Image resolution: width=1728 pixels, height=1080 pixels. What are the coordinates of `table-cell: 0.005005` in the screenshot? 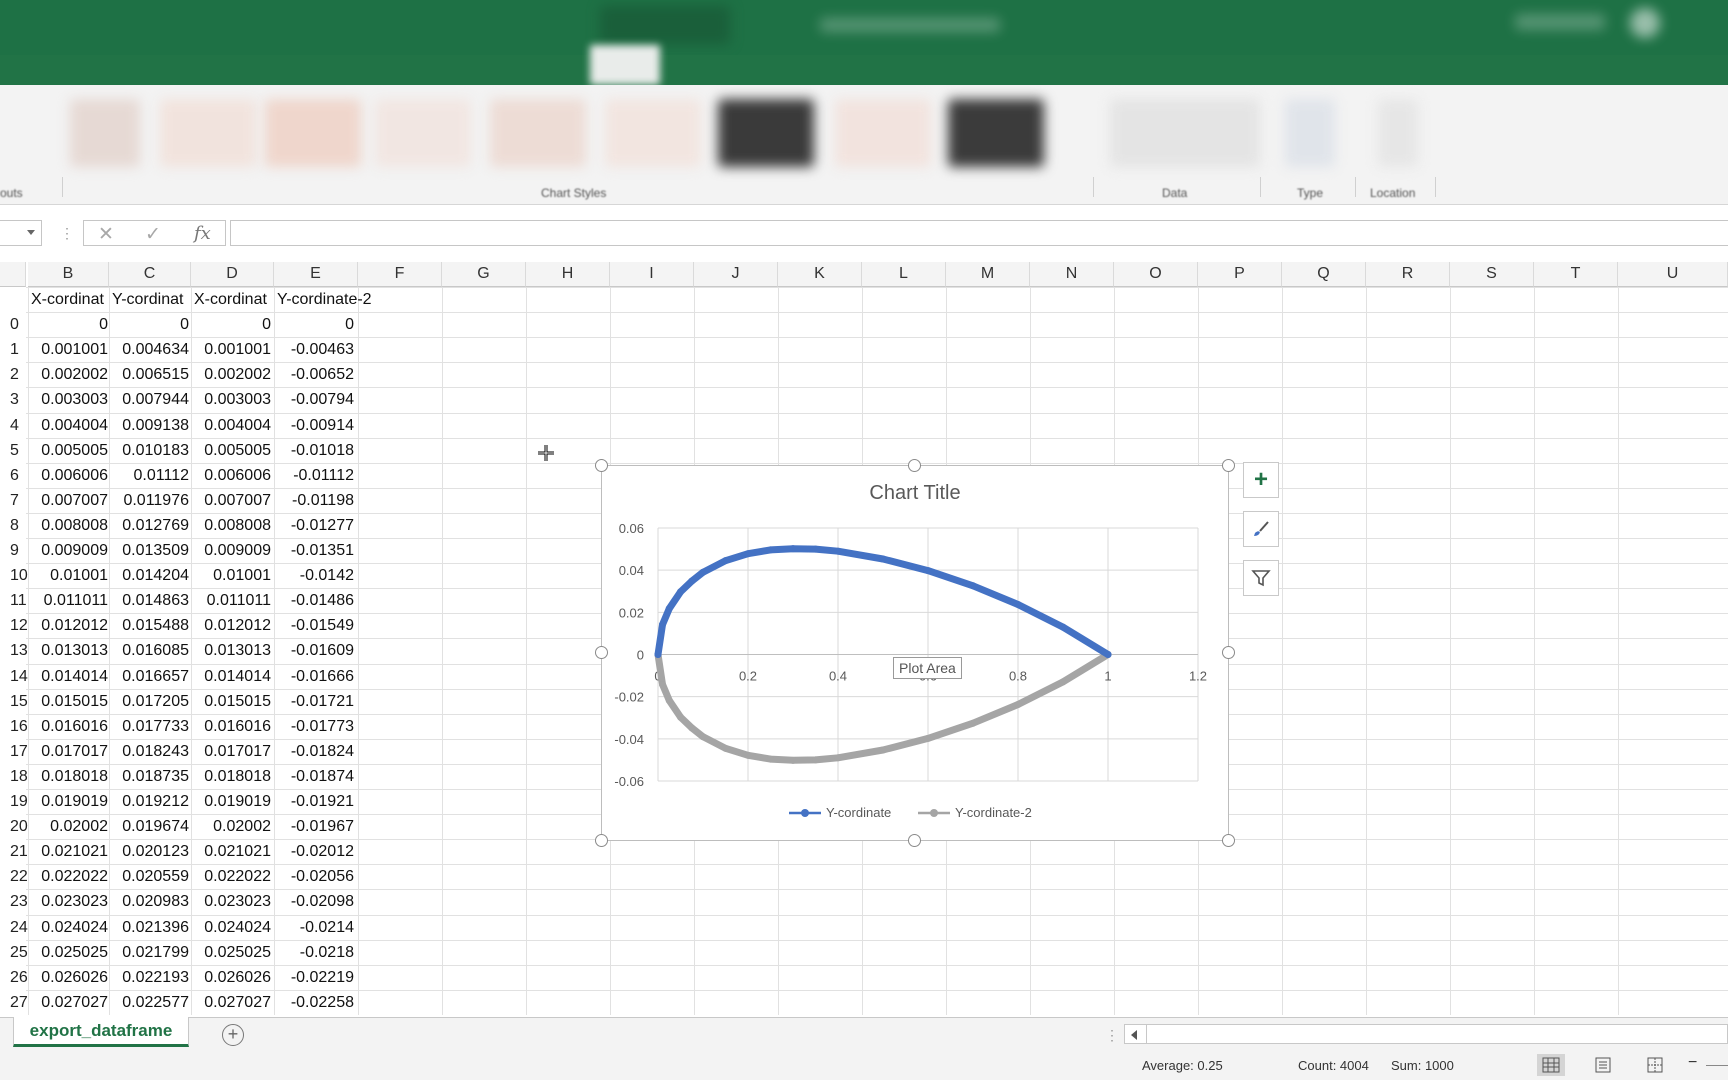 It's located at (232, 450).